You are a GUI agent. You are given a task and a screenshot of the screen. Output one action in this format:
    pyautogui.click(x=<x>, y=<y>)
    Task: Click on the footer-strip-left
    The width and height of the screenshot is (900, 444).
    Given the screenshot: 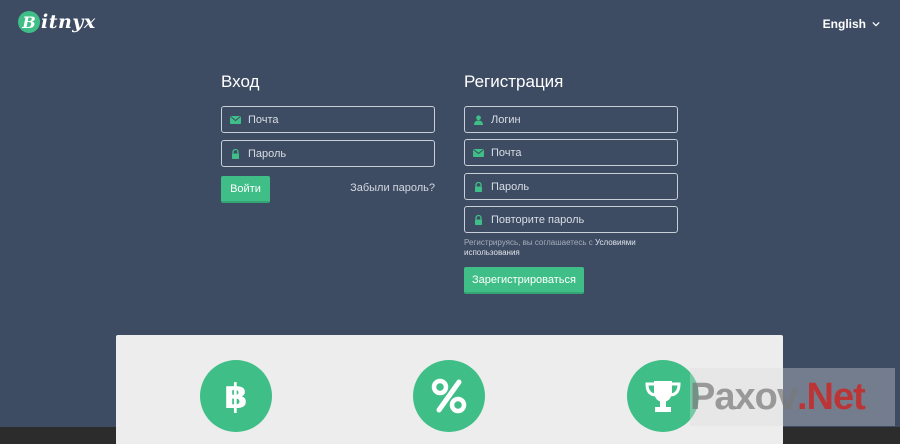 What is the action you would take?
    pyautogui.click(x=58, y=435)
    